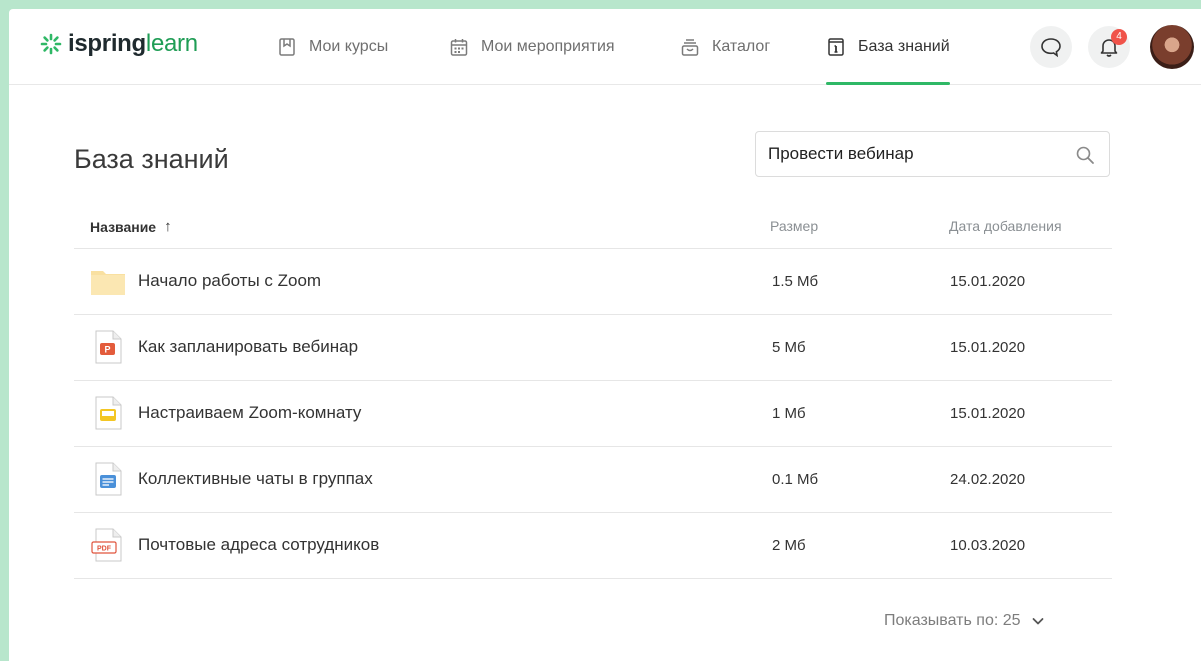 This screenshot has height=661, width=1201. I want to click on search-input, so click(913, 154).